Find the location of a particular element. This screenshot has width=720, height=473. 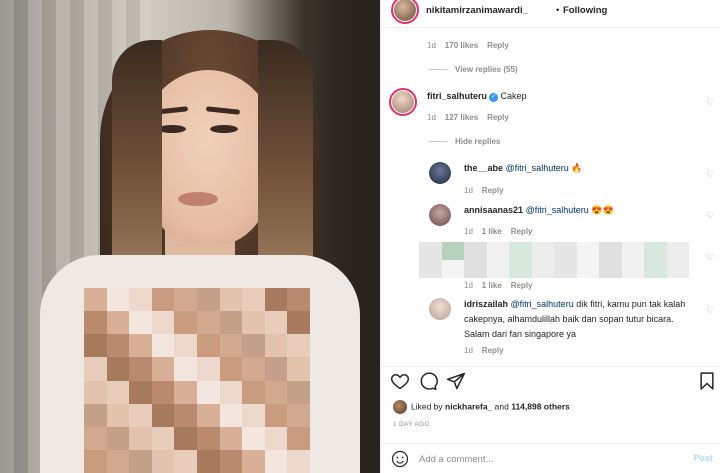

author-avatar is located at coordinates (405, 12).